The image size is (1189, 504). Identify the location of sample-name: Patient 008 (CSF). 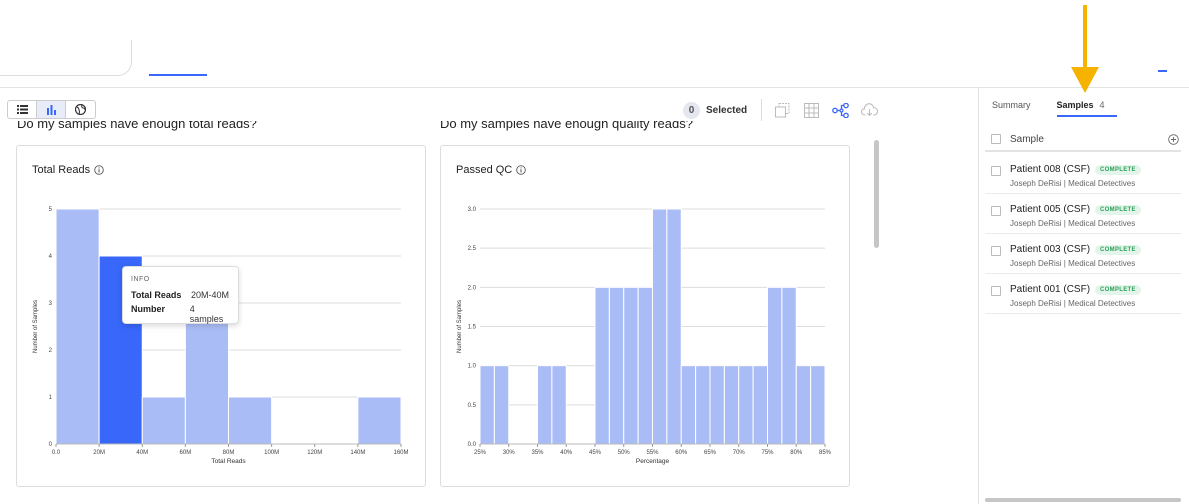
(1050, 169).